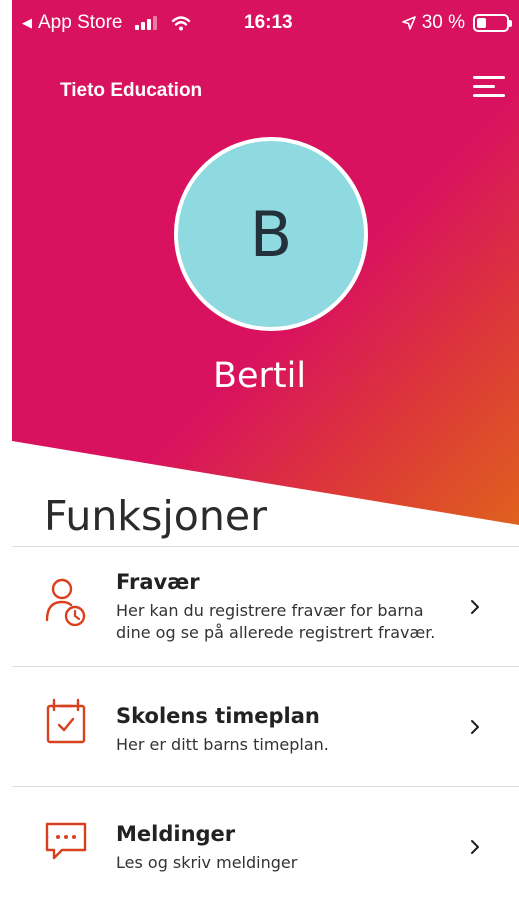 The image size is (519, 901). What do you see at coordinates (145, 23) in the screenshot?
I see `signal-icon` at bounding box center [145, 23].